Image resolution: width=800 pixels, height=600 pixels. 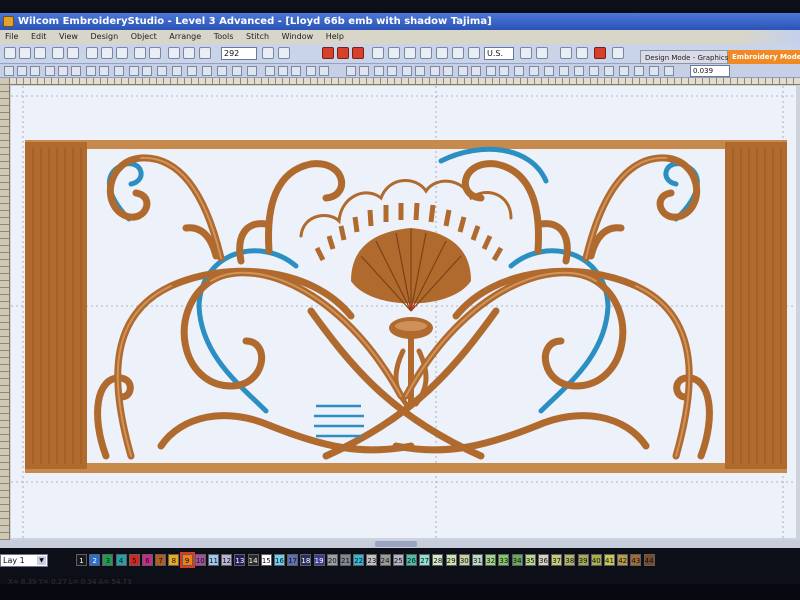 I want to click on palette-color-36: 36, so click(x=543, y=560).